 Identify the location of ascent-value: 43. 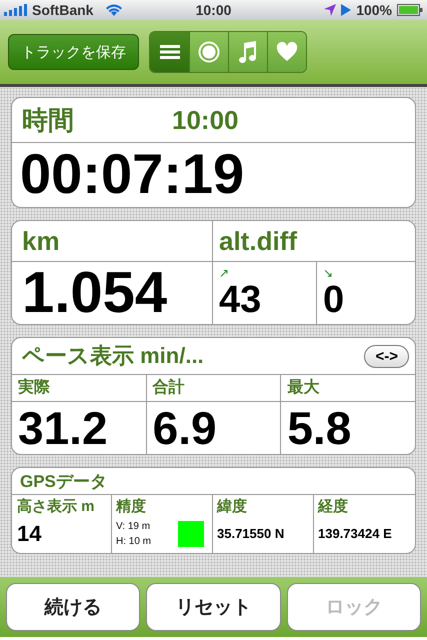
(240, 300).